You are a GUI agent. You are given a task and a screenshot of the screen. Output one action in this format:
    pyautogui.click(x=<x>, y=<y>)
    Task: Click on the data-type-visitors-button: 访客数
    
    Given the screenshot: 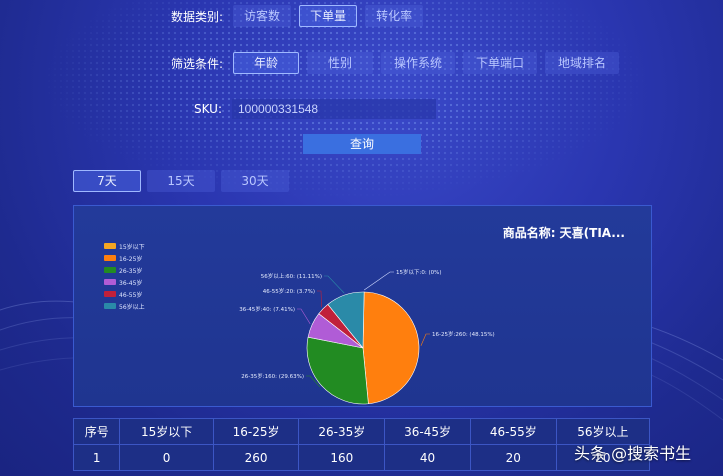 What is the action you would take?
    pyautogui.click(x=262, y=16)
    